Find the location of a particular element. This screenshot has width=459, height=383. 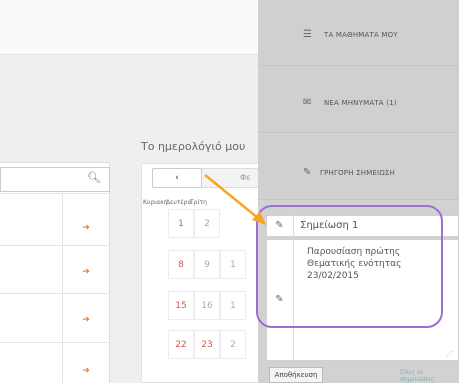

envelope-icon: ✉ is located at coordinates (307, 102).